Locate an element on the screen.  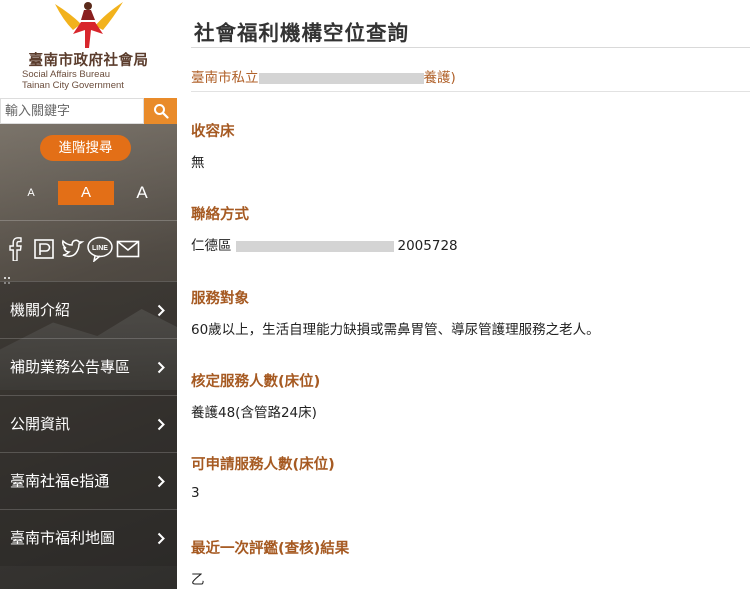
contact-suffix: 2005728 is located at coordinates (427, 246).